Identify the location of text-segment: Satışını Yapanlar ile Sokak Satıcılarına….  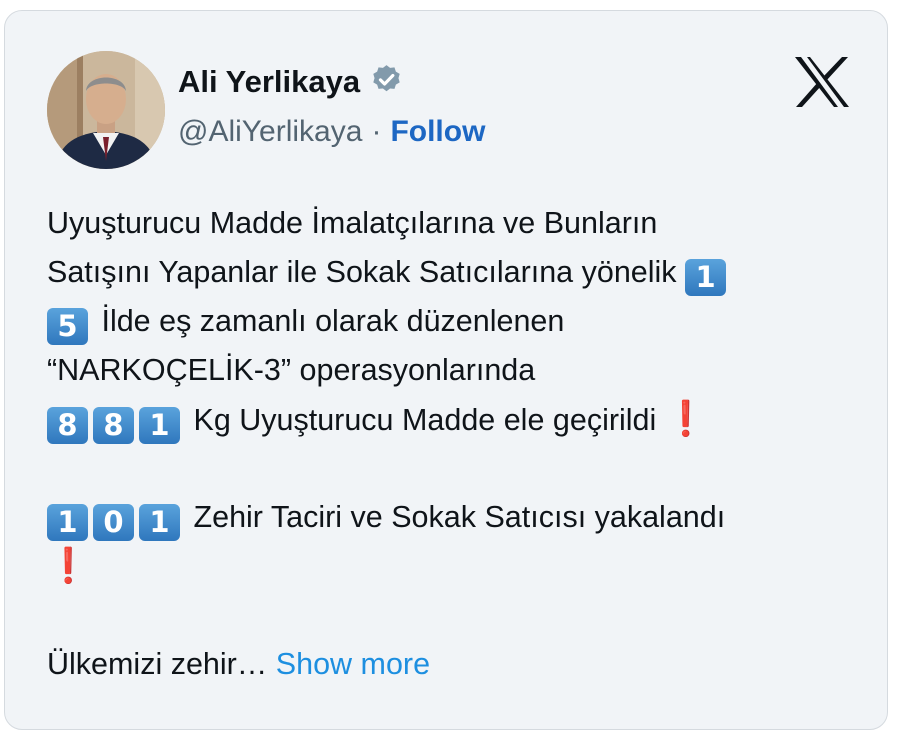
(366, 272).